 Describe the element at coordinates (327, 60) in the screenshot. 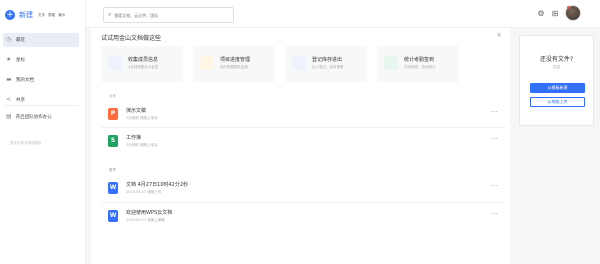

I see `card-title: 登记库存进出` at that location.